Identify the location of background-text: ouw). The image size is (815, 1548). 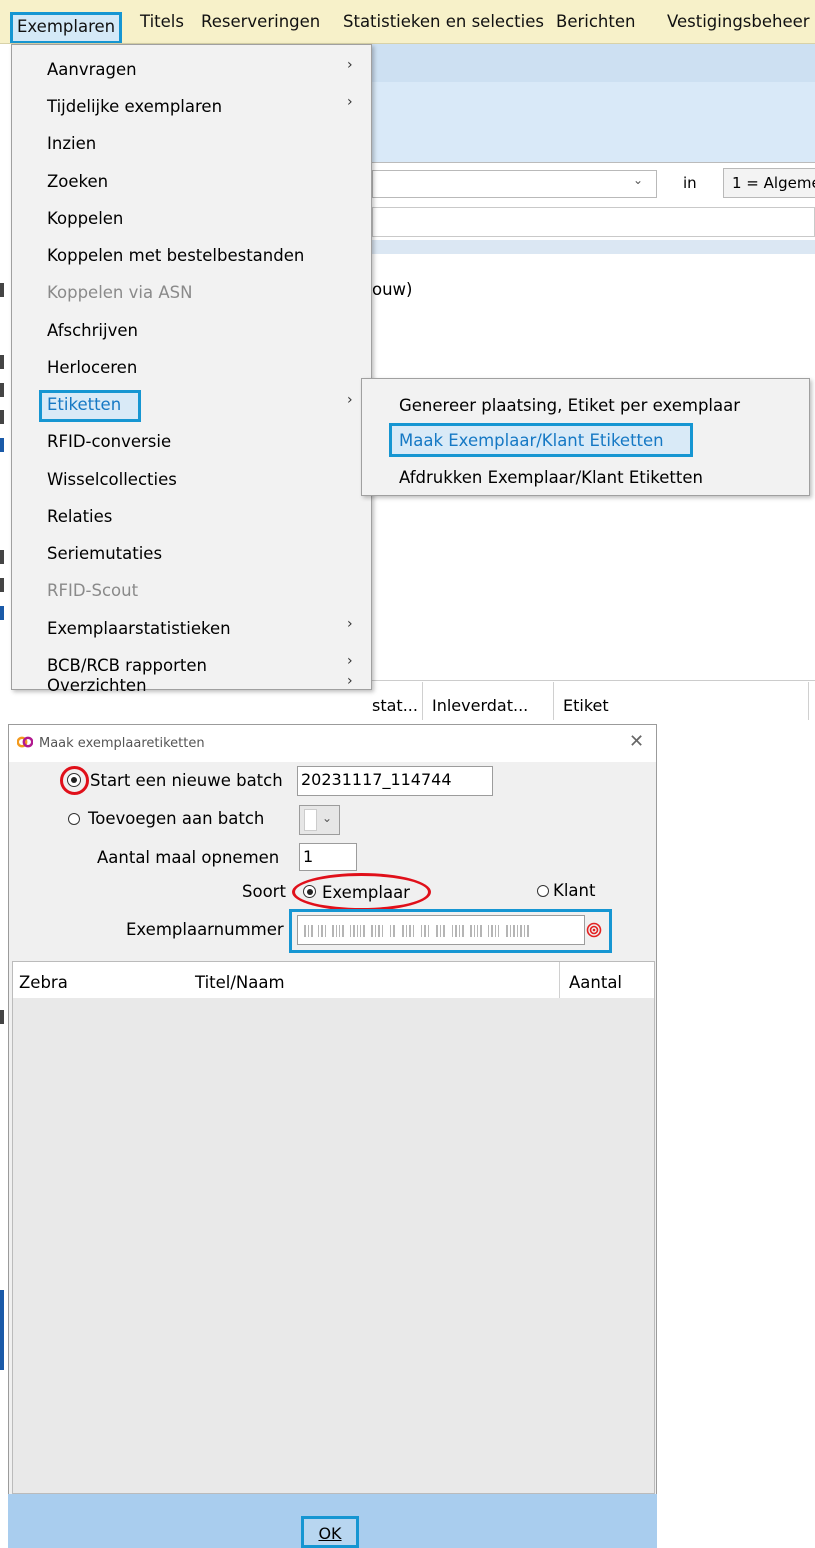
(392, 289).